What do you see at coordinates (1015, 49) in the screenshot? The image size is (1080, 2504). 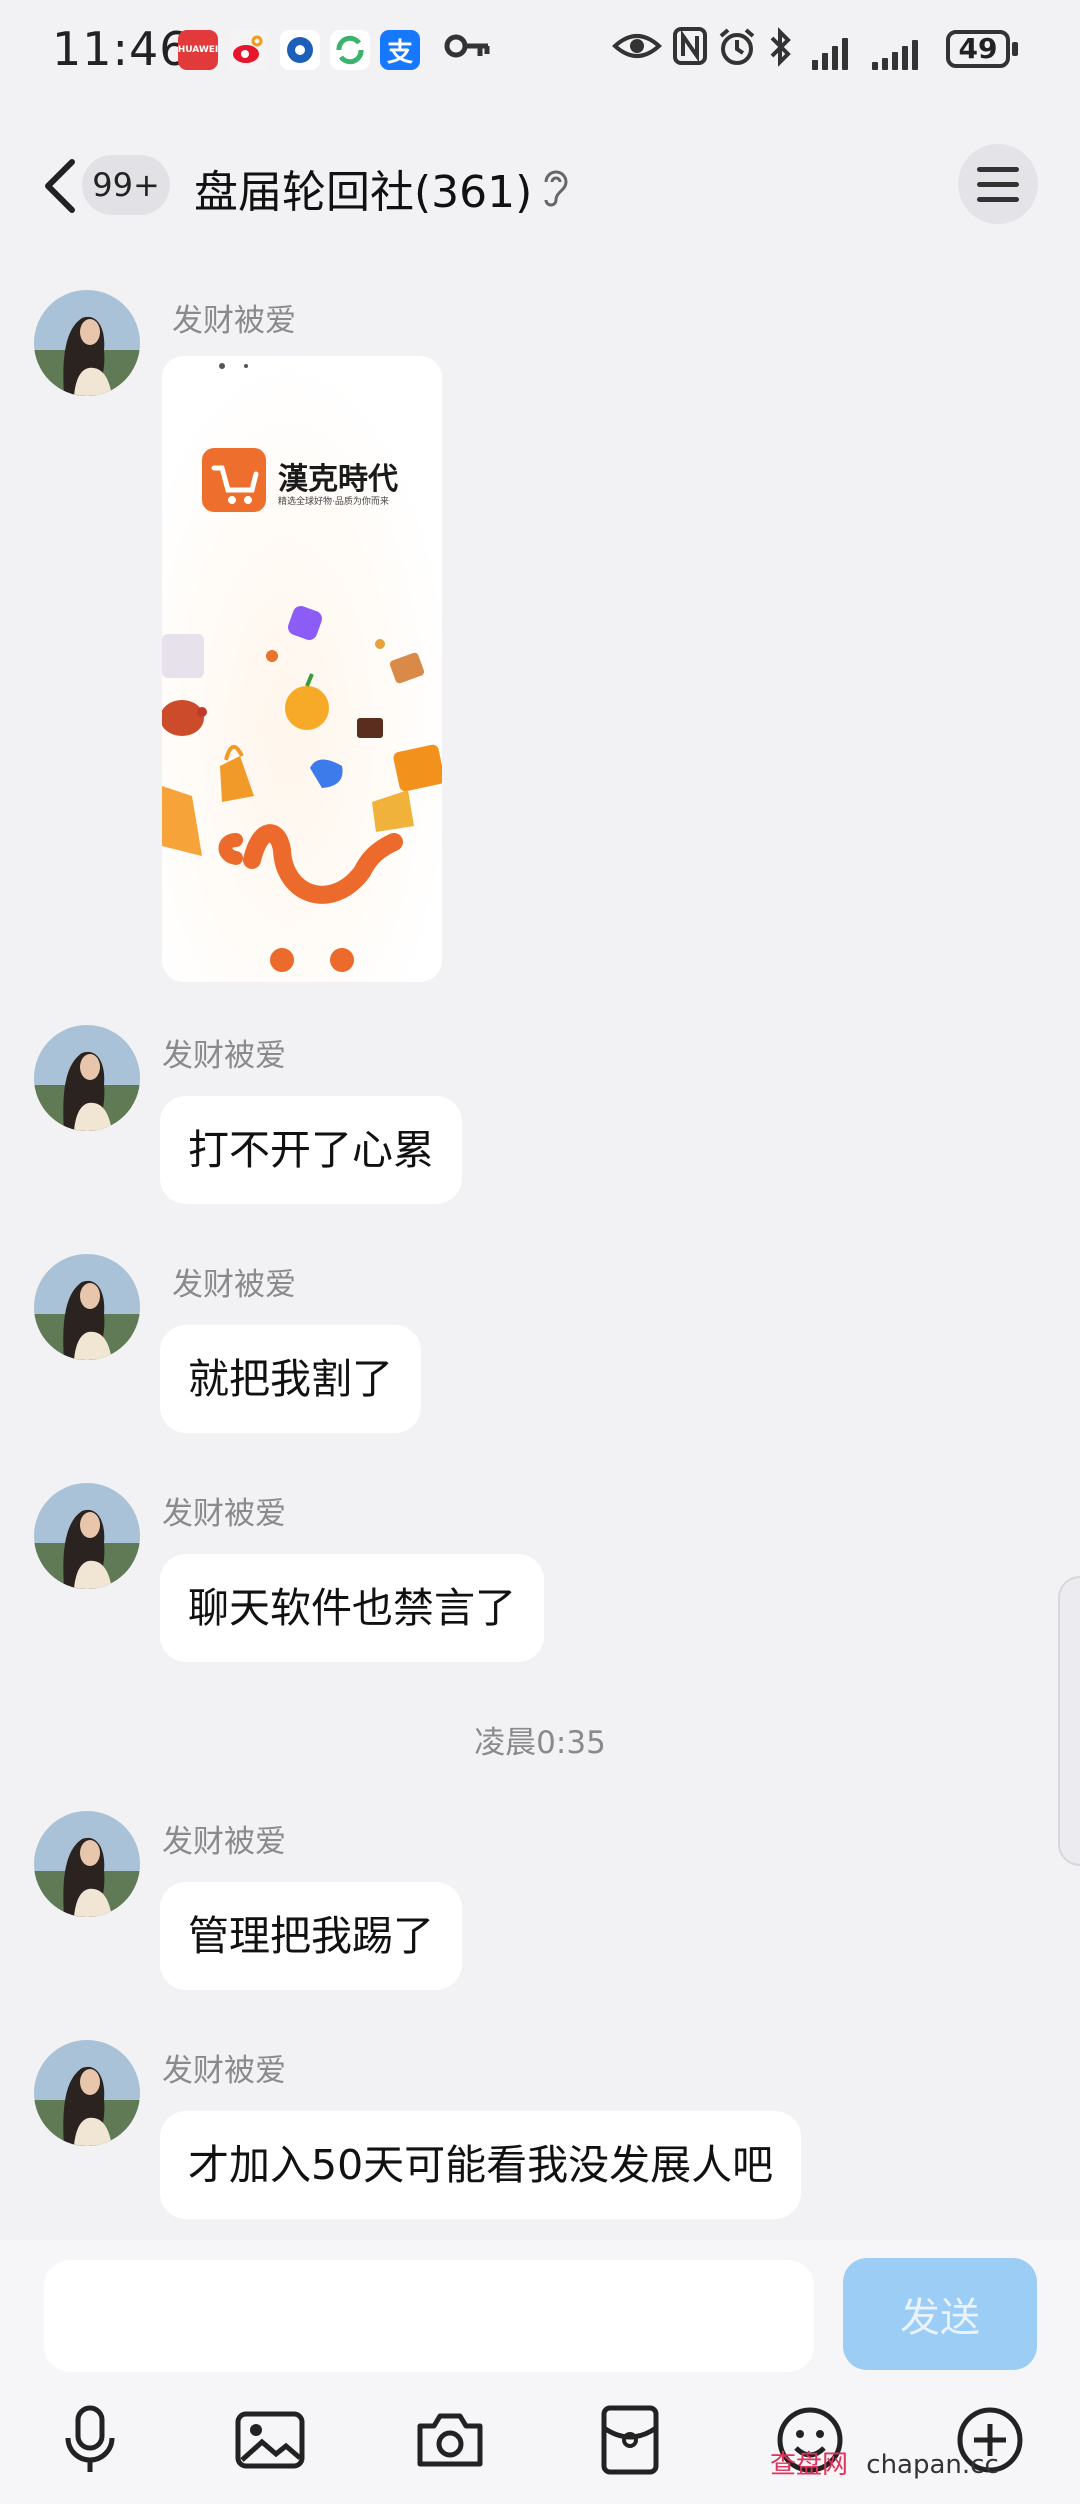 I see `battery-tip` at bounding box center [1015, 49].